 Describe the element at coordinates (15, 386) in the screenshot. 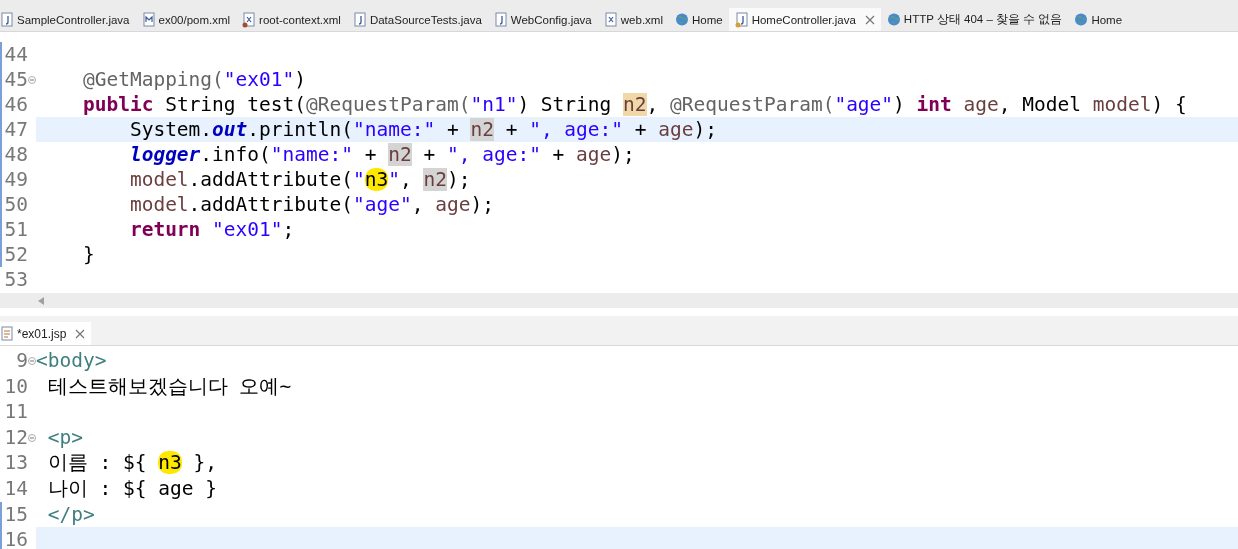

I see `line-number: 10` at that location.